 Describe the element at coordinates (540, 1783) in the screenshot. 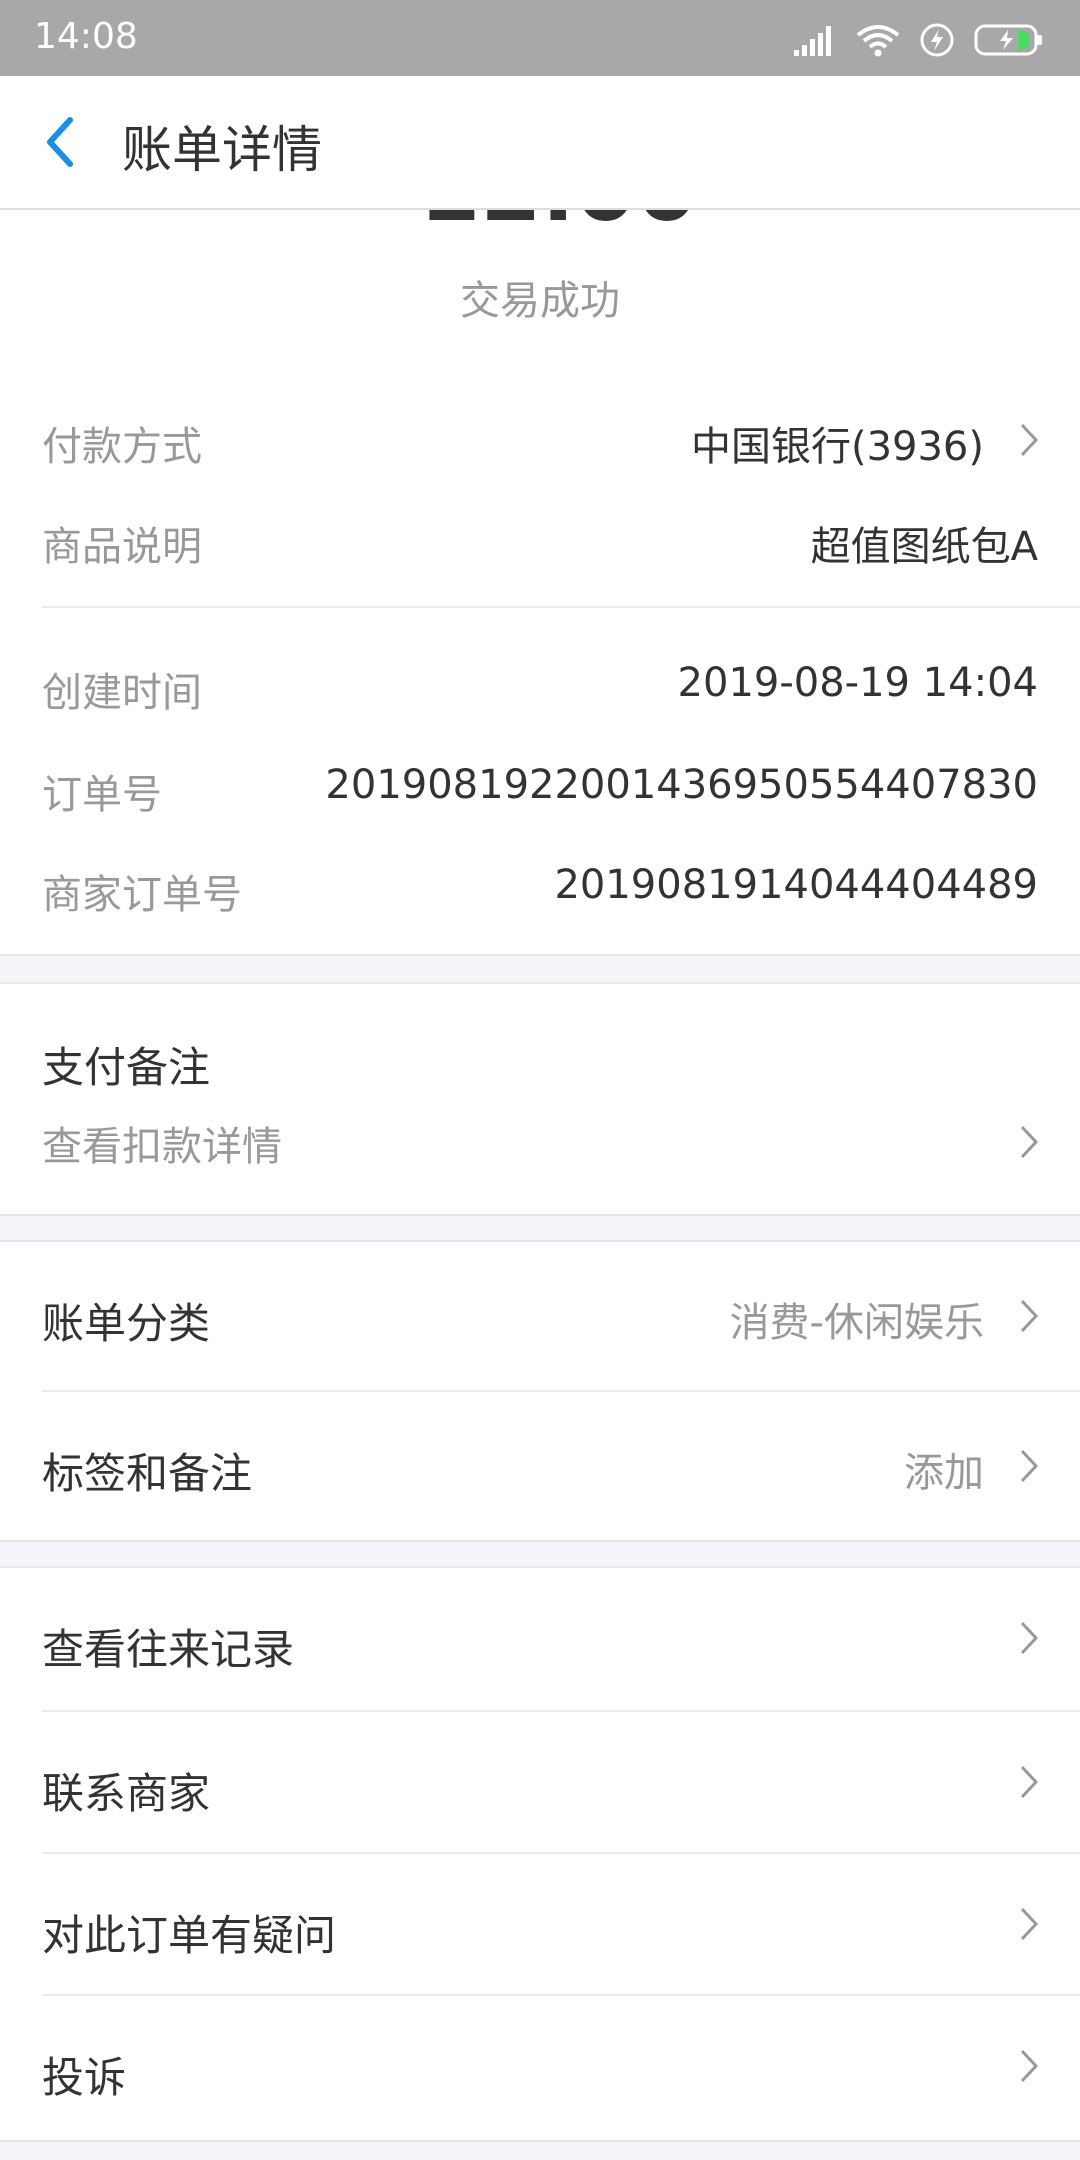

I see `contact-merchant-row: 联系商家` at that location.